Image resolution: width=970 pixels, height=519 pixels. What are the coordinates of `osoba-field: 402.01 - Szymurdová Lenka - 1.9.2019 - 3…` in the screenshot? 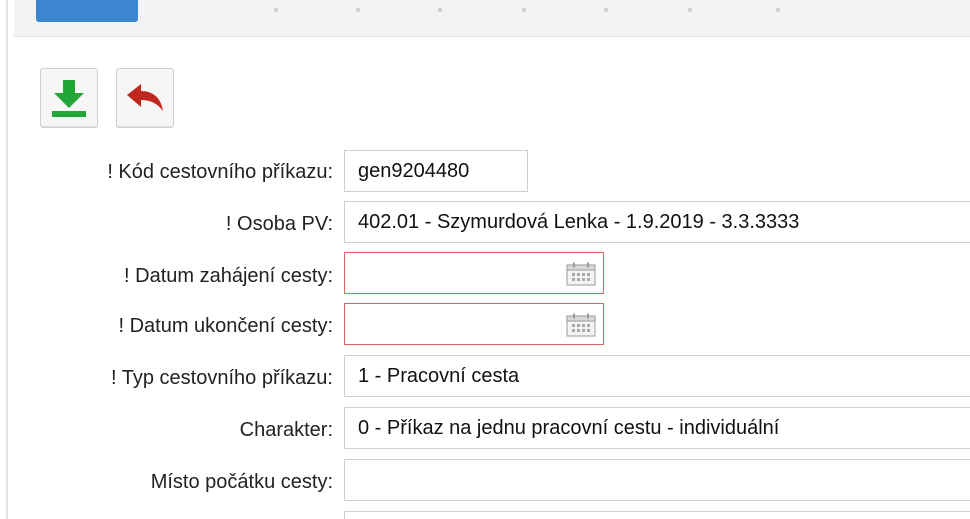 It's located at (657, 222).